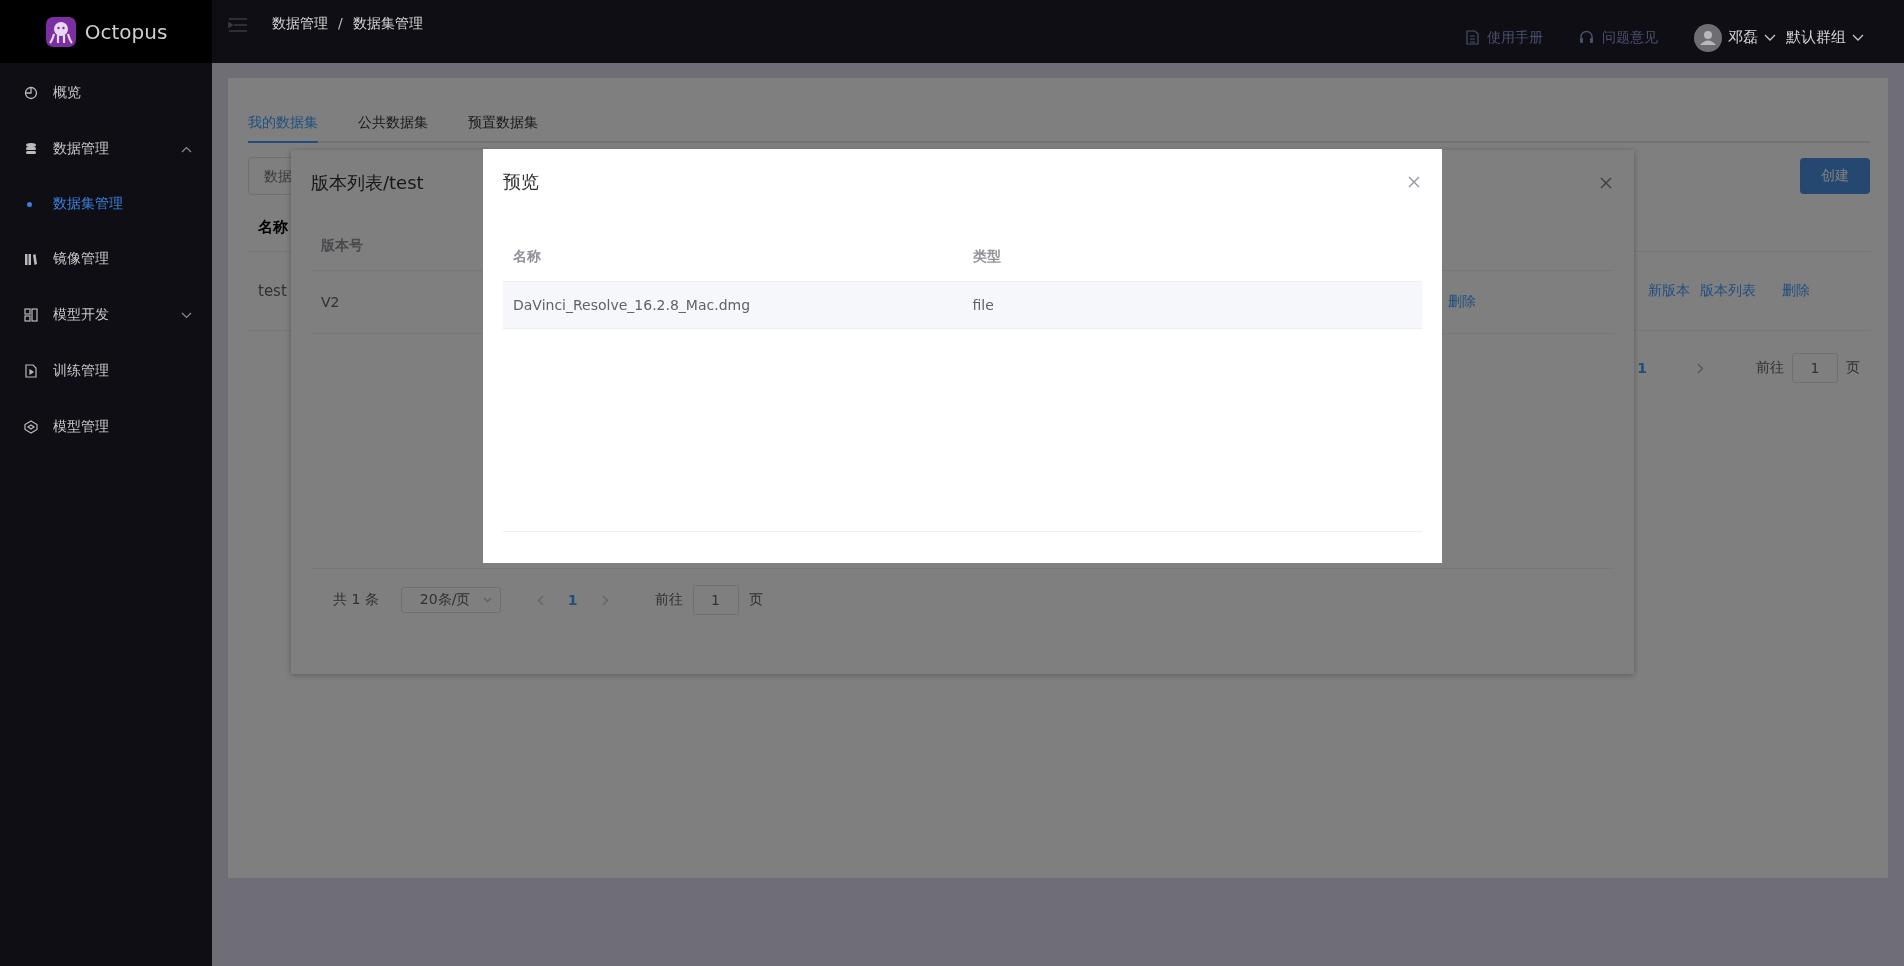 Image resolution: width=1904 pixels, height=966 pixels. Describe the element at coordinates (31, 371) in the screenshot. I see `file-play-icon` at that location.